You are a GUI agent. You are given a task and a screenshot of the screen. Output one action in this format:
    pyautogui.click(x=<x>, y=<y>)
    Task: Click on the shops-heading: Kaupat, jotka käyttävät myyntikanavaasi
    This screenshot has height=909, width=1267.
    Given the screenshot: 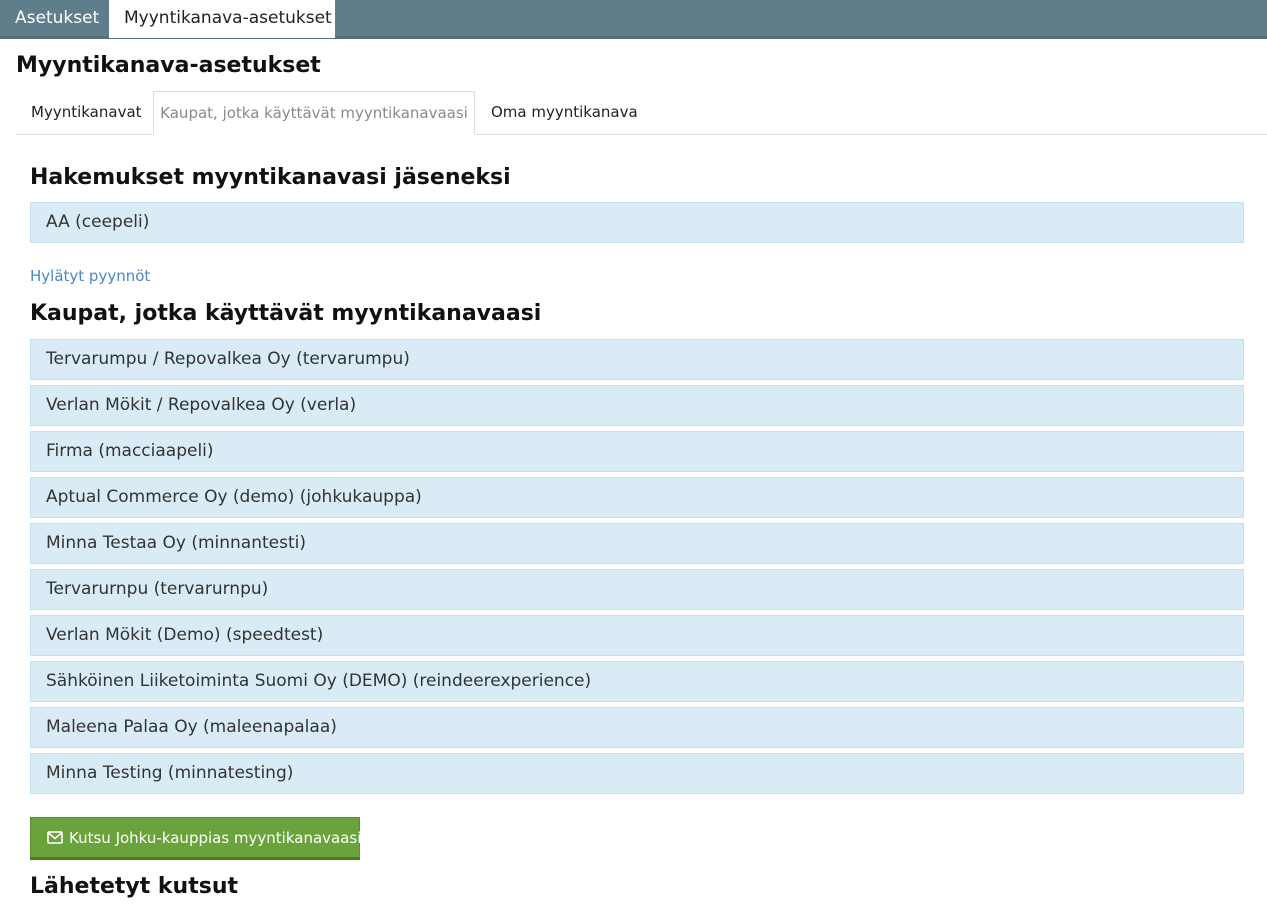 What is the action you would take?
    pyautogui.click(x=286, y=313)
    